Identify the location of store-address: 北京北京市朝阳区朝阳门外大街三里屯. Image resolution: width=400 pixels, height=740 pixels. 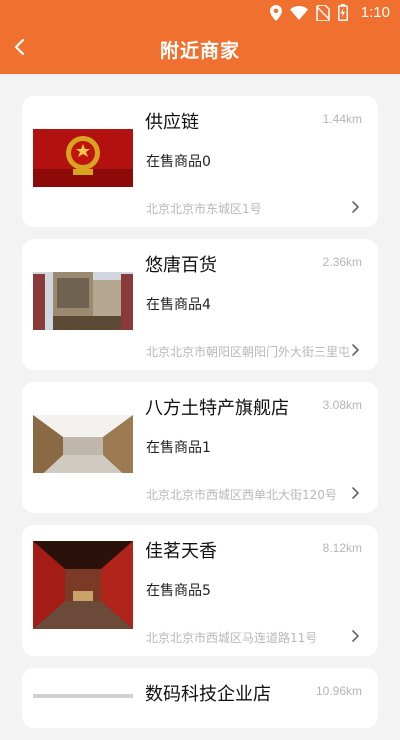
(248, 352).